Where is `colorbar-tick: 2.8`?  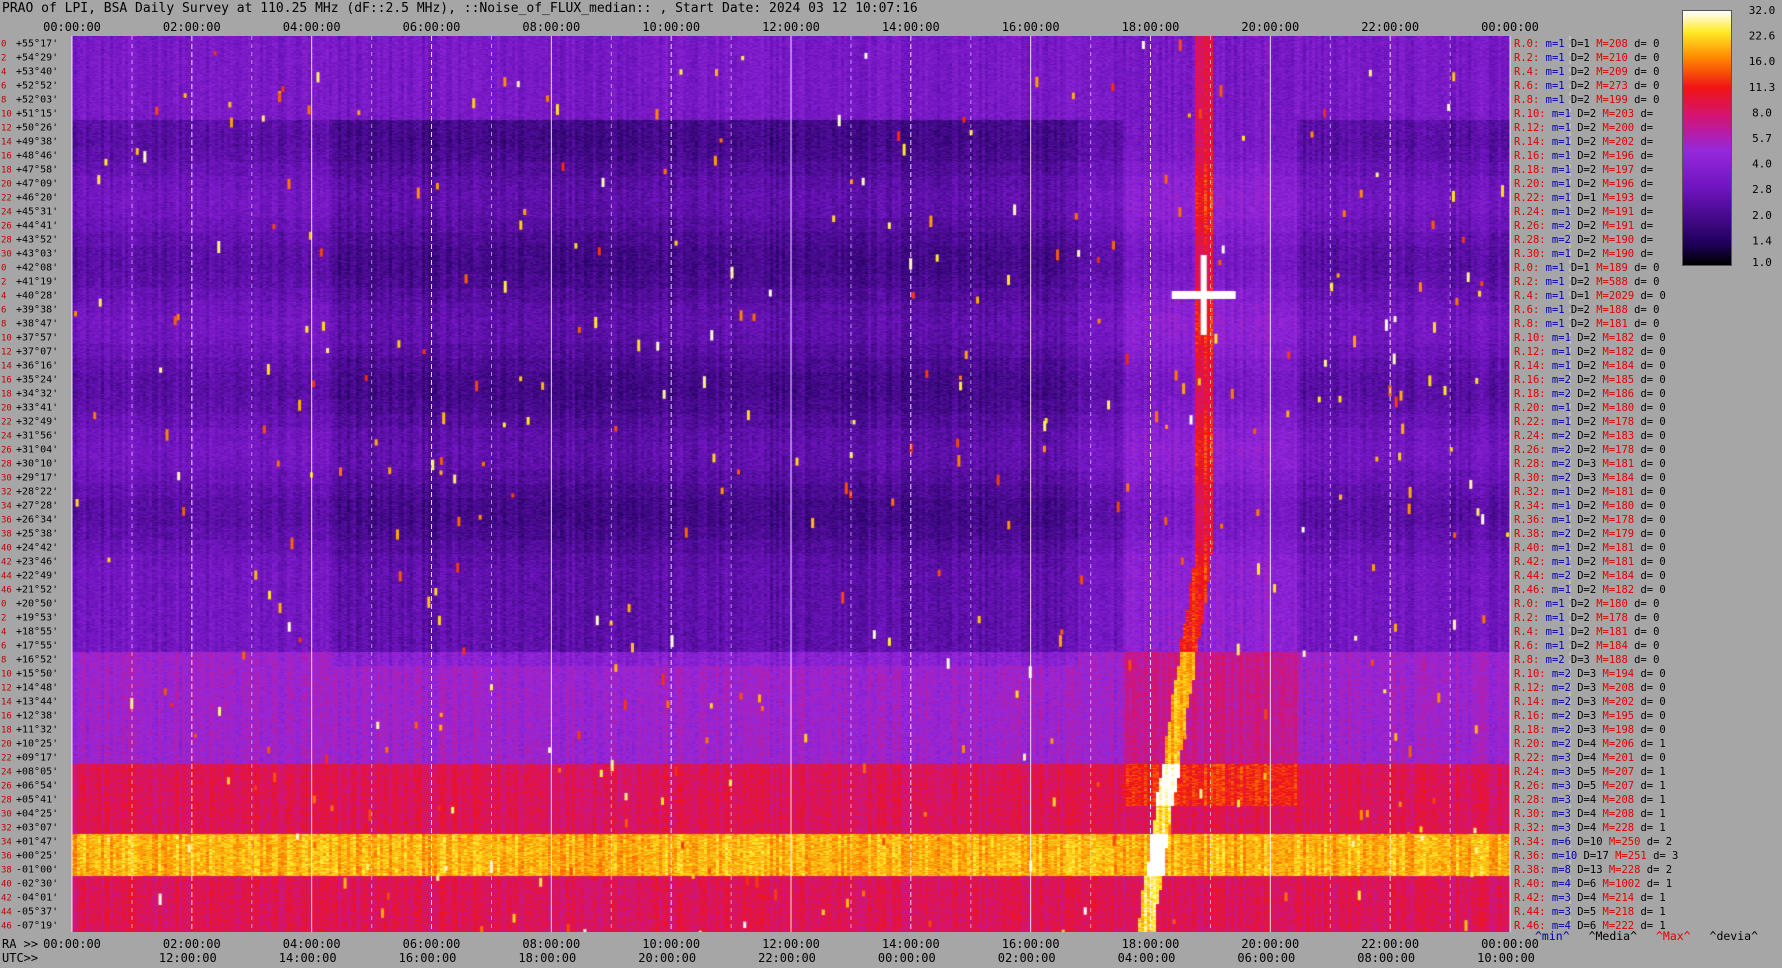 colorbar-tick: 2.8 is located at coordinates (1762, 189).